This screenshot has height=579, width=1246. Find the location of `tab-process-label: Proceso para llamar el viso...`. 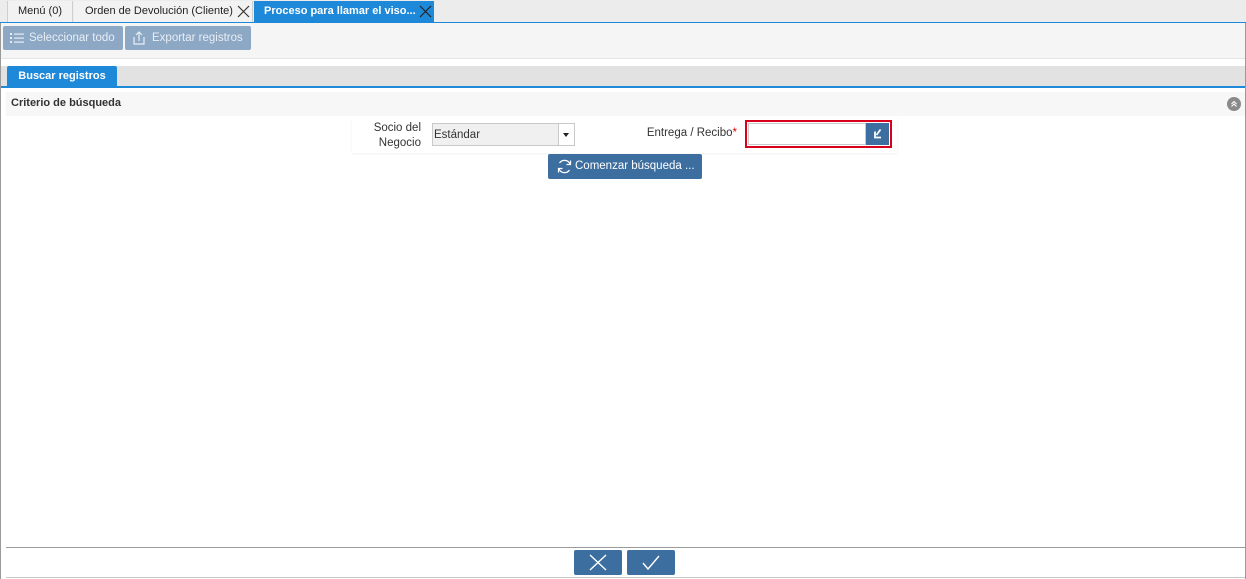

tab-process-label: Proceso para llamar el viso... is located at coordinates (340, 11).